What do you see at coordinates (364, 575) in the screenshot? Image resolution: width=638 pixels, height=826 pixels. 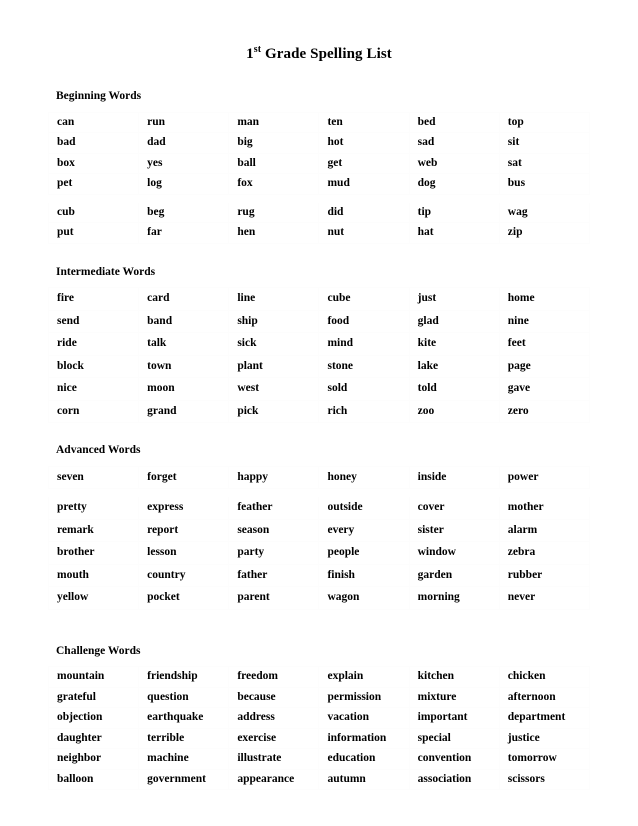 I see `word-cell: finish` at bounding box center [364, 575].